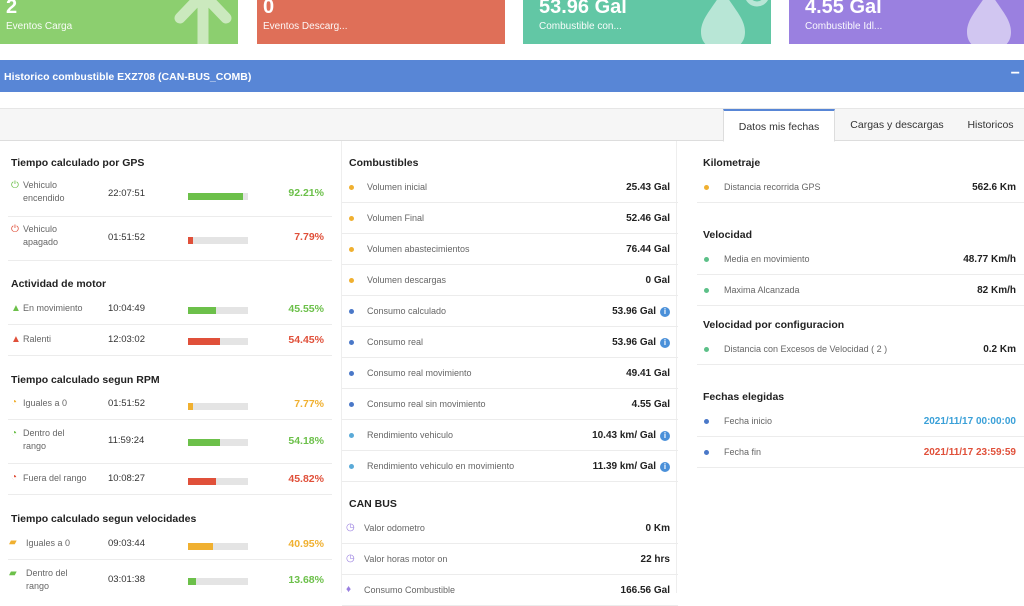 This screenshot has width=1024, height=606. I want to click on list-item: Maxima Alcanzada 82 Km/h, so click(860, 290).